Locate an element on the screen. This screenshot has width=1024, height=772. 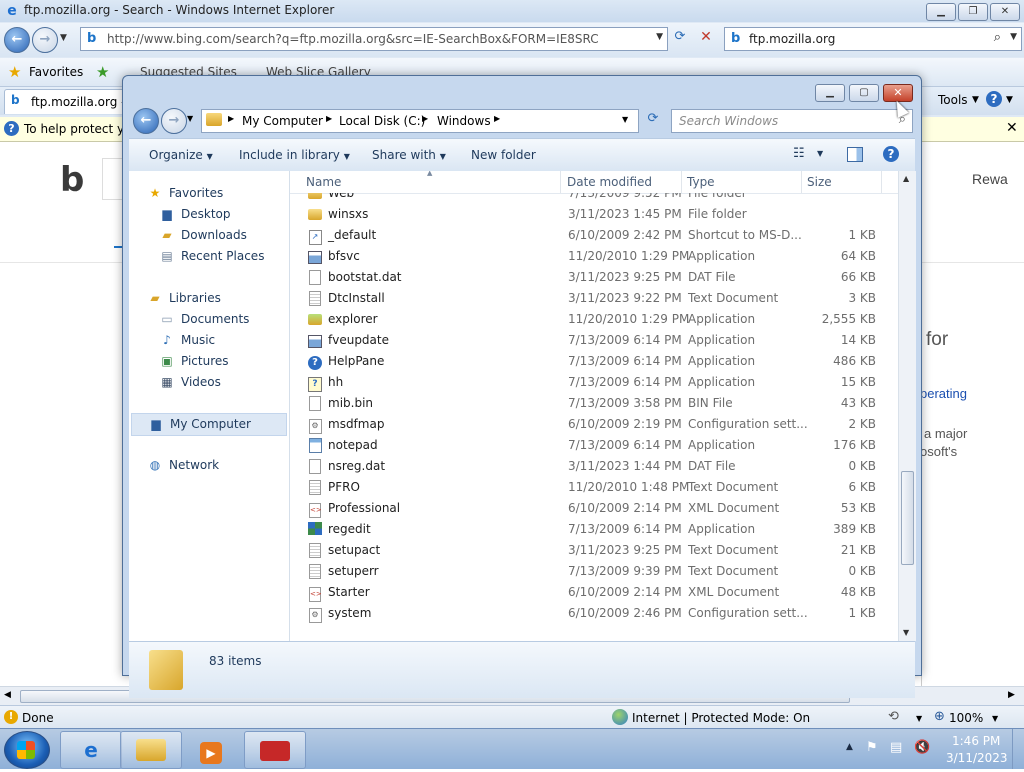
stop-icon: ✕ is located at coordinates (706, 39).